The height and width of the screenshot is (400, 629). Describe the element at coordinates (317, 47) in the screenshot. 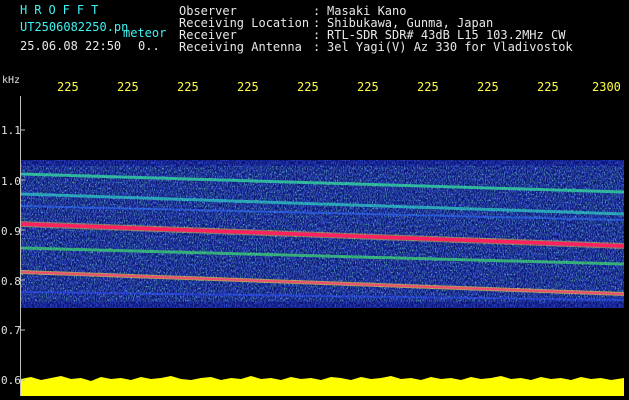

I see `antenna-colon: :` at that location.